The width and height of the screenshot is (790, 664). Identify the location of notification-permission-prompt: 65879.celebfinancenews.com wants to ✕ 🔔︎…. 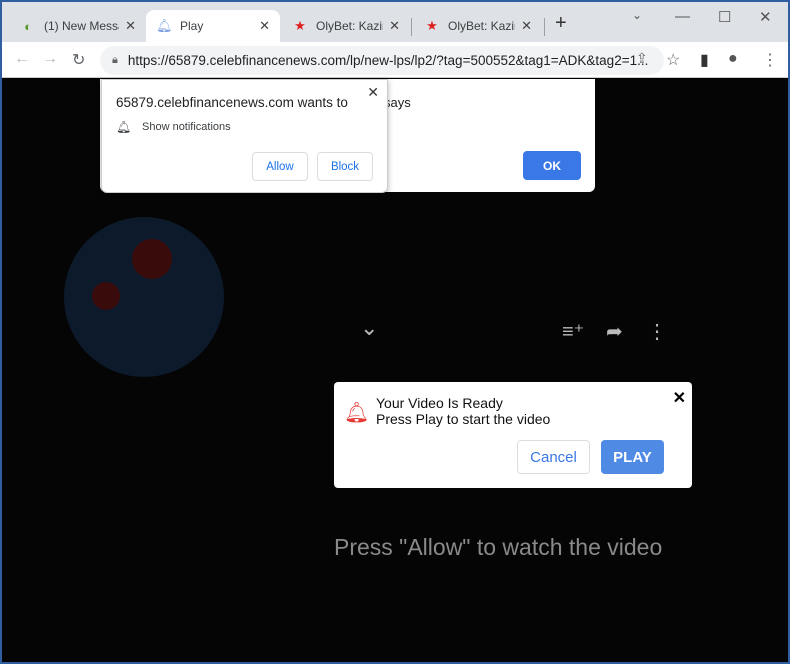
(244, 136).